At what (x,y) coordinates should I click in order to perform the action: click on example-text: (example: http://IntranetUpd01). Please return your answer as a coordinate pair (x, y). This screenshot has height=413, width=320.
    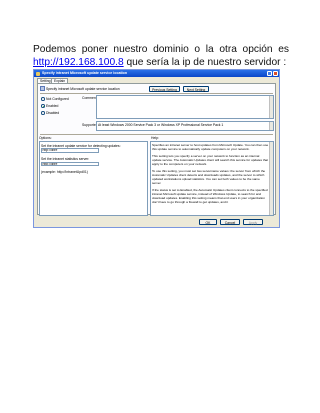
    Looking at the image, I should click on (64, 172).